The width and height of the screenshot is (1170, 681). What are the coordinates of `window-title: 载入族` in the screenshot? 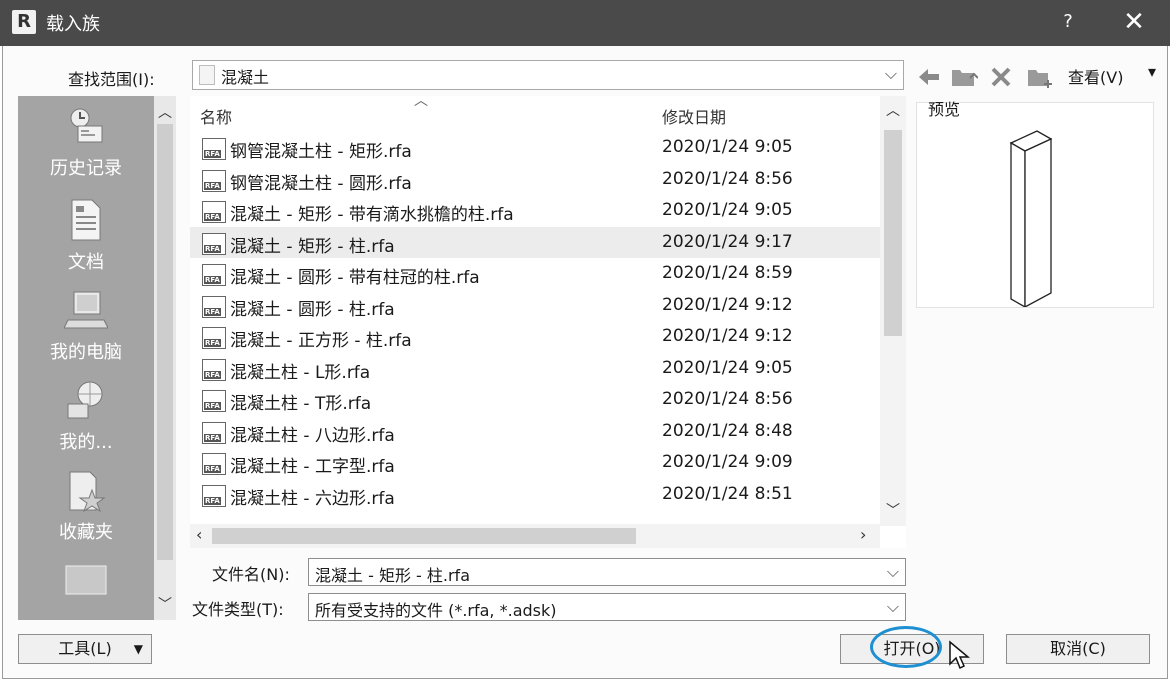 It's located at (73, 24).